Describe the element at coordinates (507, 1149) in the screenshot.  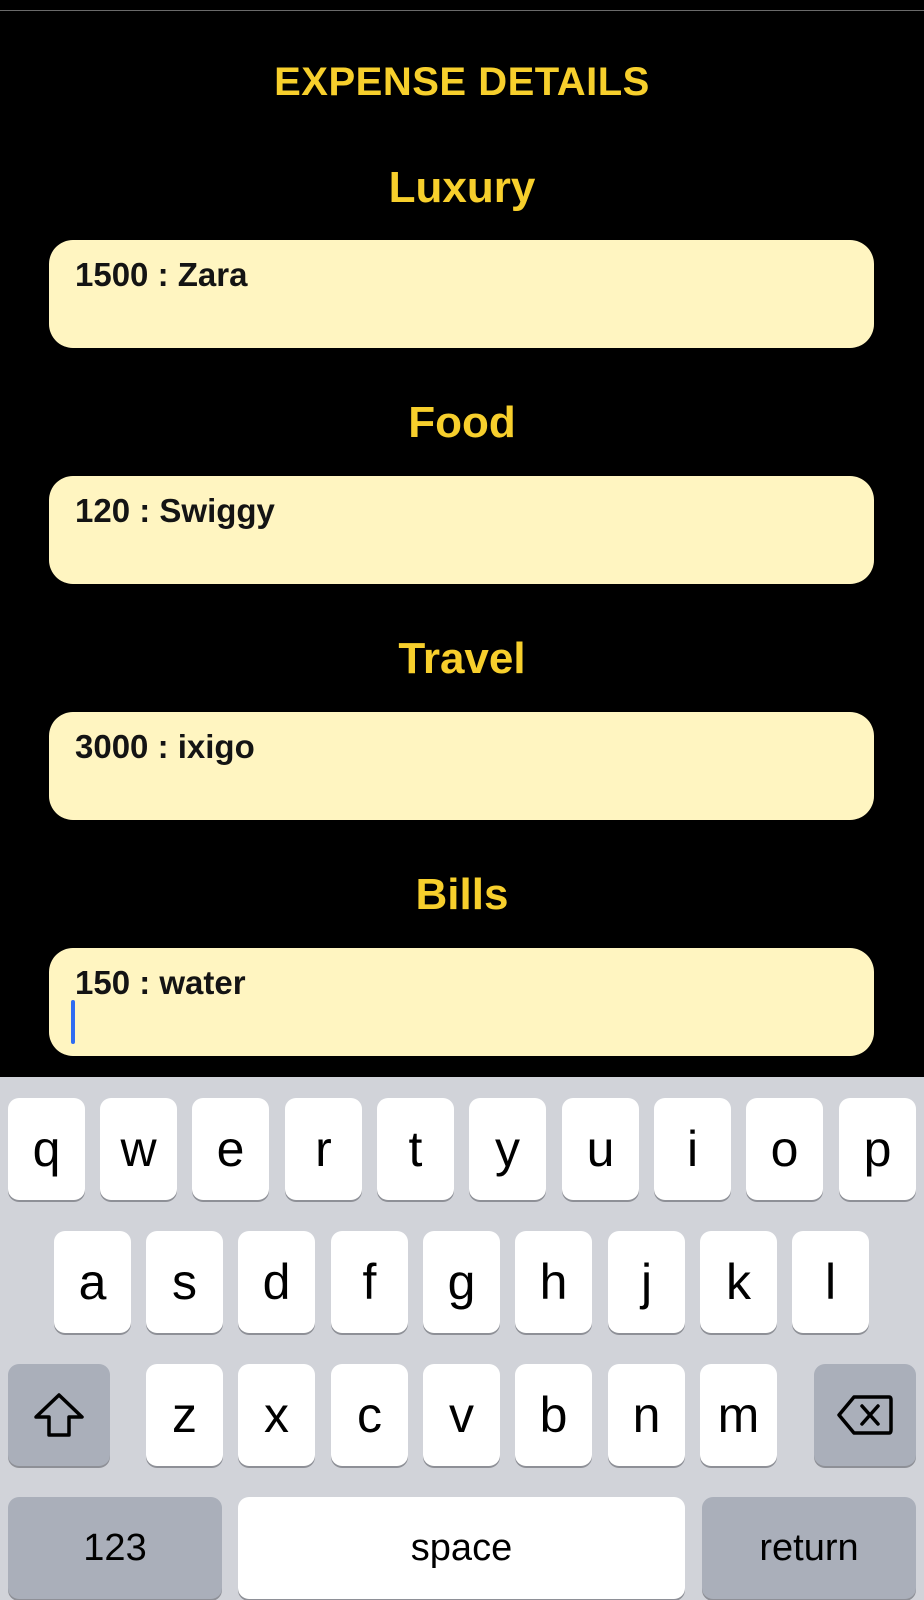
I see `key-y: y` at that location.